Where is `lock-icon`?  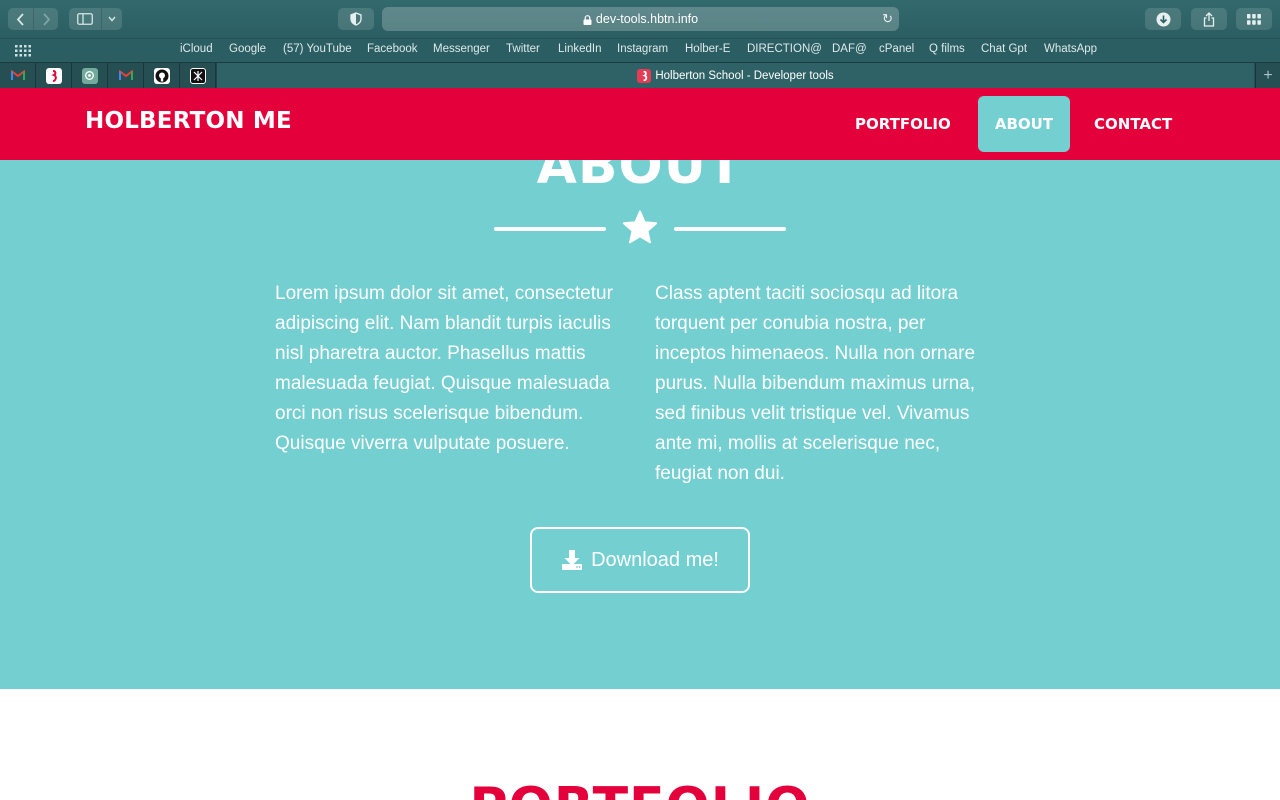
lock-icon is located at coordinates (587, 20).